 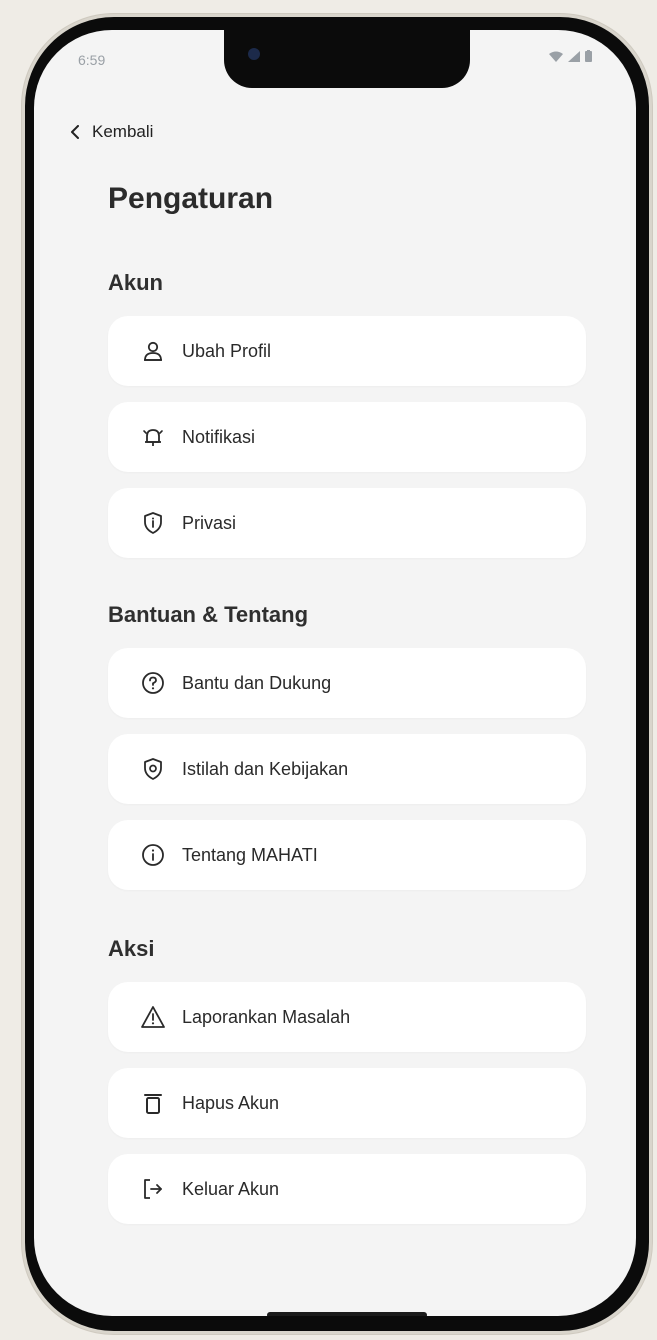 I want to click on item-label: Bantu dan Dukung, so click(x=257, y=682).